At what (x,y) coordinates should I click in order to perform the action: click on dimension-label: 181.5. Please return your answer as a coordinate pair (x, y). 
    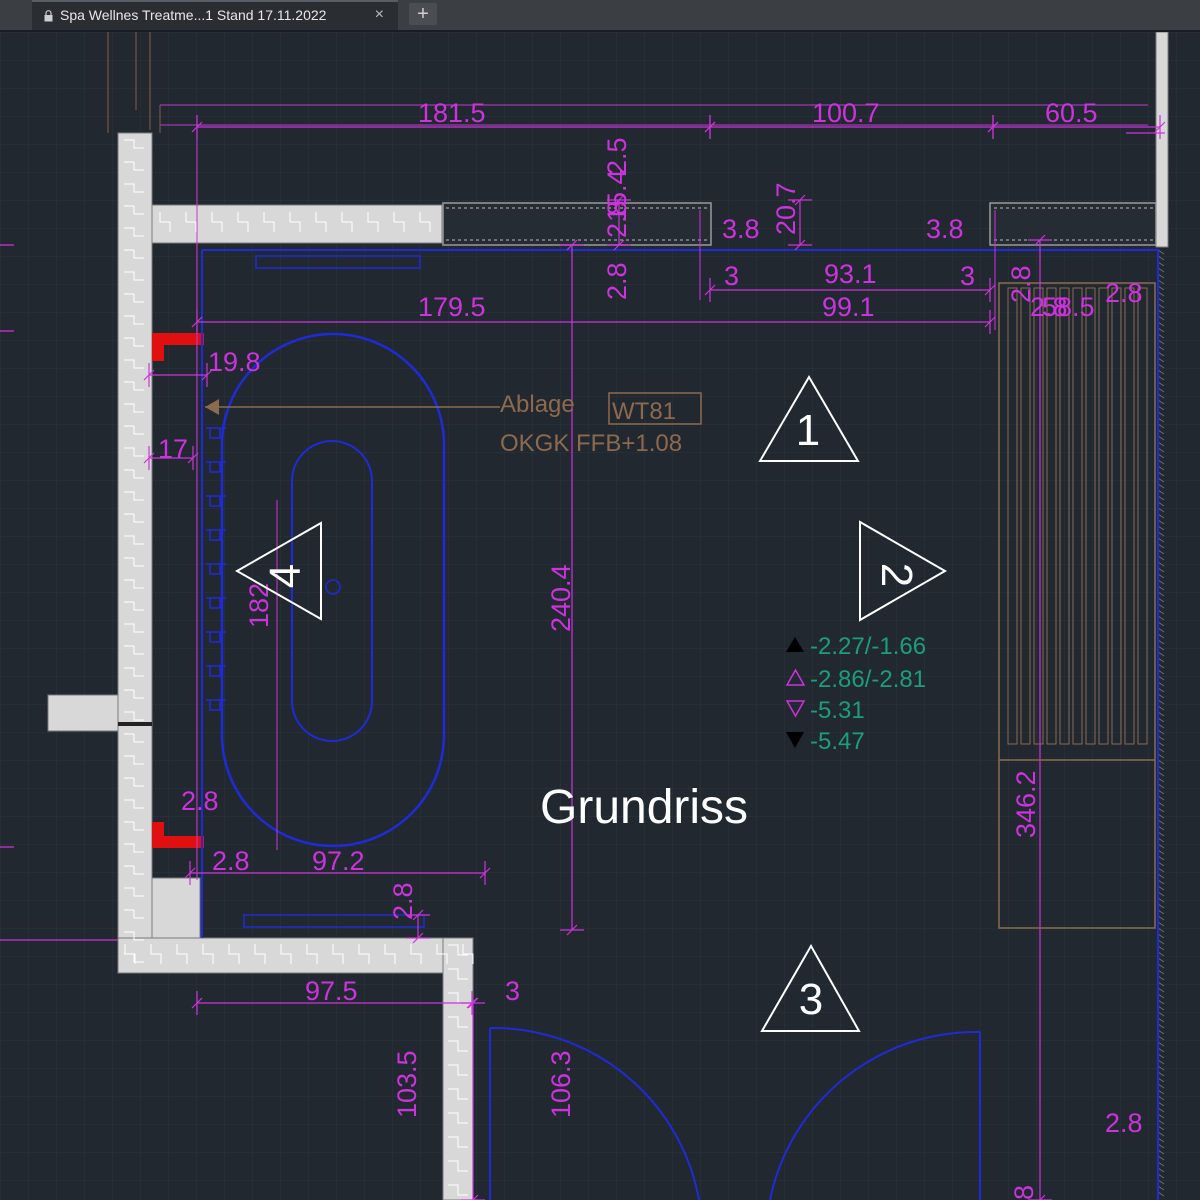
    Looking at the image, I should click on (452, 113).